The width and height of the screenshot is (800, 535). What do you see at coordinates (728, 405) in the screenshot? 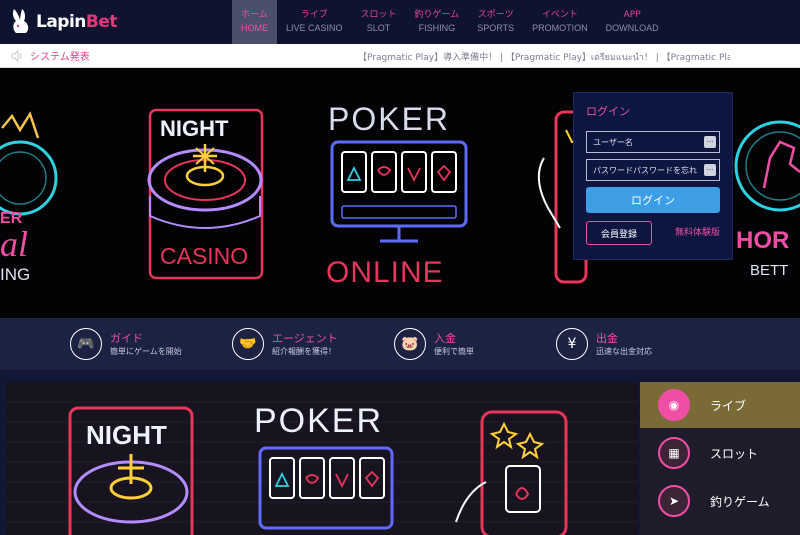
I see `category-label: ライブ` at bounding box center [728, 405].